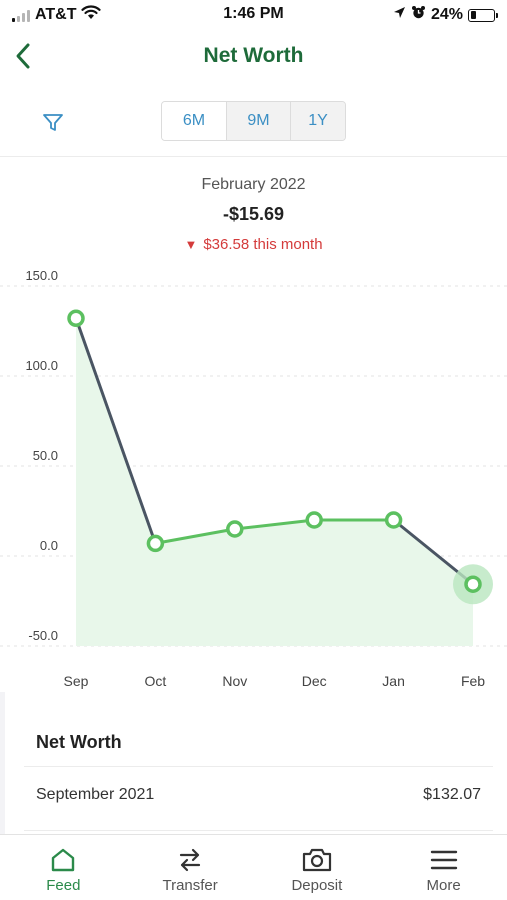 This screenshot has height=900, width=507. I want to click on down-arrow-icon: ▼, so click(191, 244).